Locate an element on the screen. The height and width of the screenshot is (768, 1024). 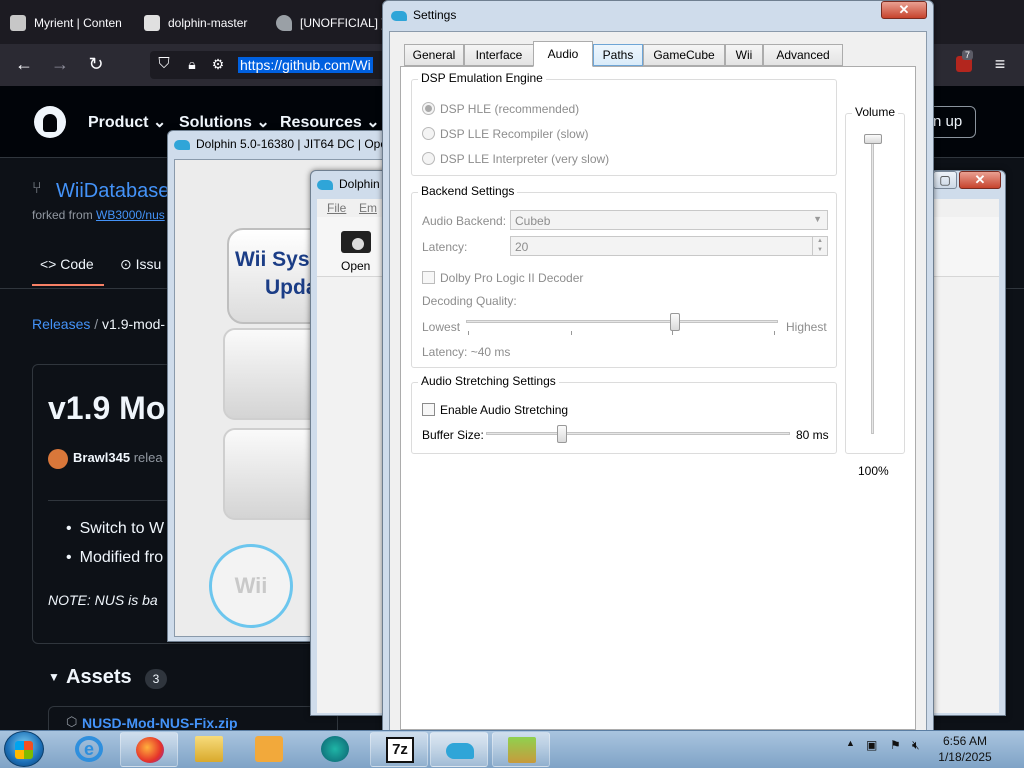
folder-icon is located at coordinates (209, 749).